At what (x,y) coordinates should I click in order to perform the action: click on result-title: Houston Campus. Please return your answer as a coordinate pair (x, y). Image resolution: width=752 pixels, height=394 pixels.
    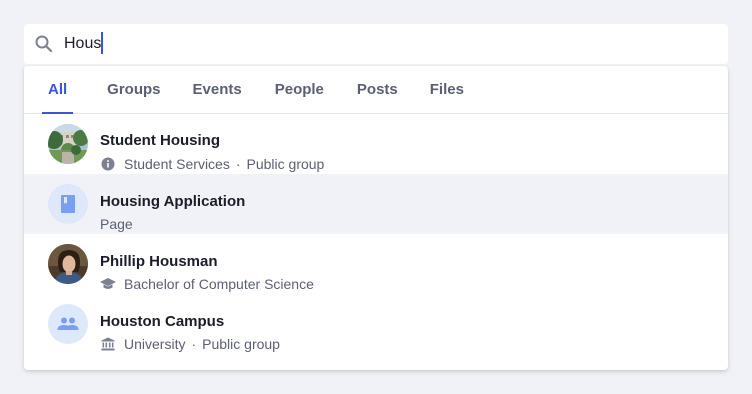
    Looking at the image, I should click on (162, 321).